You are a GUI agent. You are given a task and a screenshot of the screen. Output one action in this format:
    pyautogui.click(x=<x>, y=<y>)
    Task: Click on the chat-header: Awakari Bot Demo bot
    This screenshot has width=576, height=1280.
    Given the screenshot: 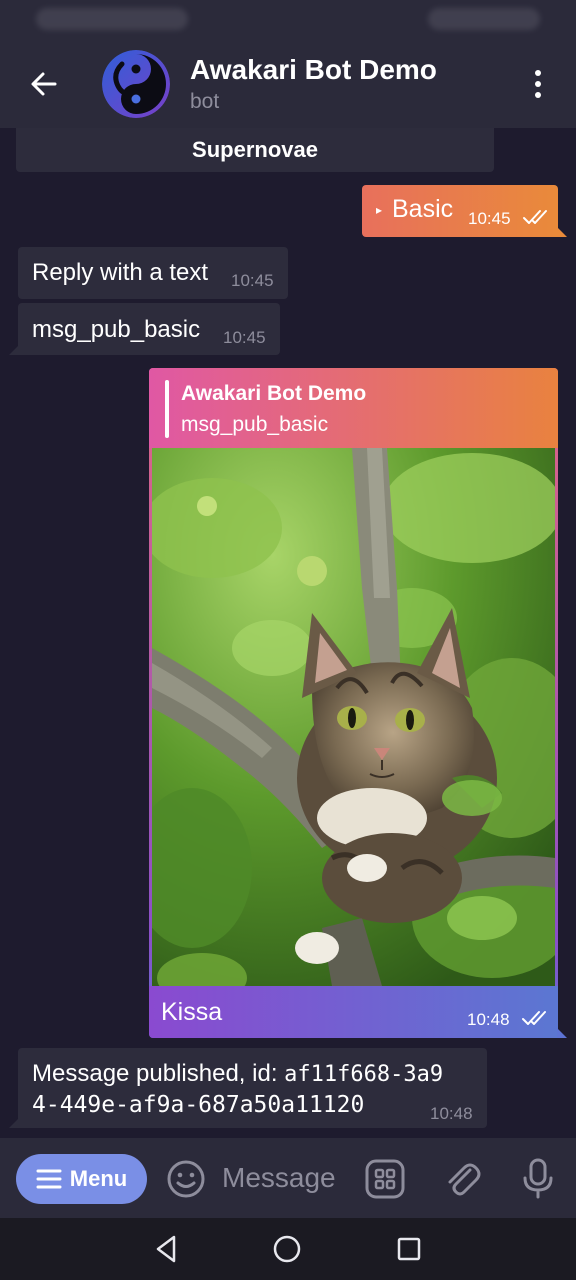 What is the action you would take?
    pyautogui.click(x=288, y=84)
    